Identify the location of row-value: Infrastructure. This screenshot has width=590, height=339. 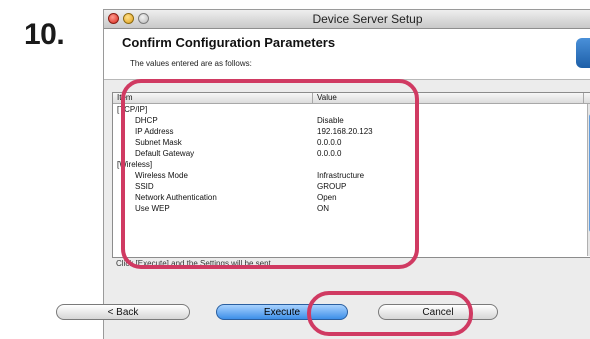
(341, 175).